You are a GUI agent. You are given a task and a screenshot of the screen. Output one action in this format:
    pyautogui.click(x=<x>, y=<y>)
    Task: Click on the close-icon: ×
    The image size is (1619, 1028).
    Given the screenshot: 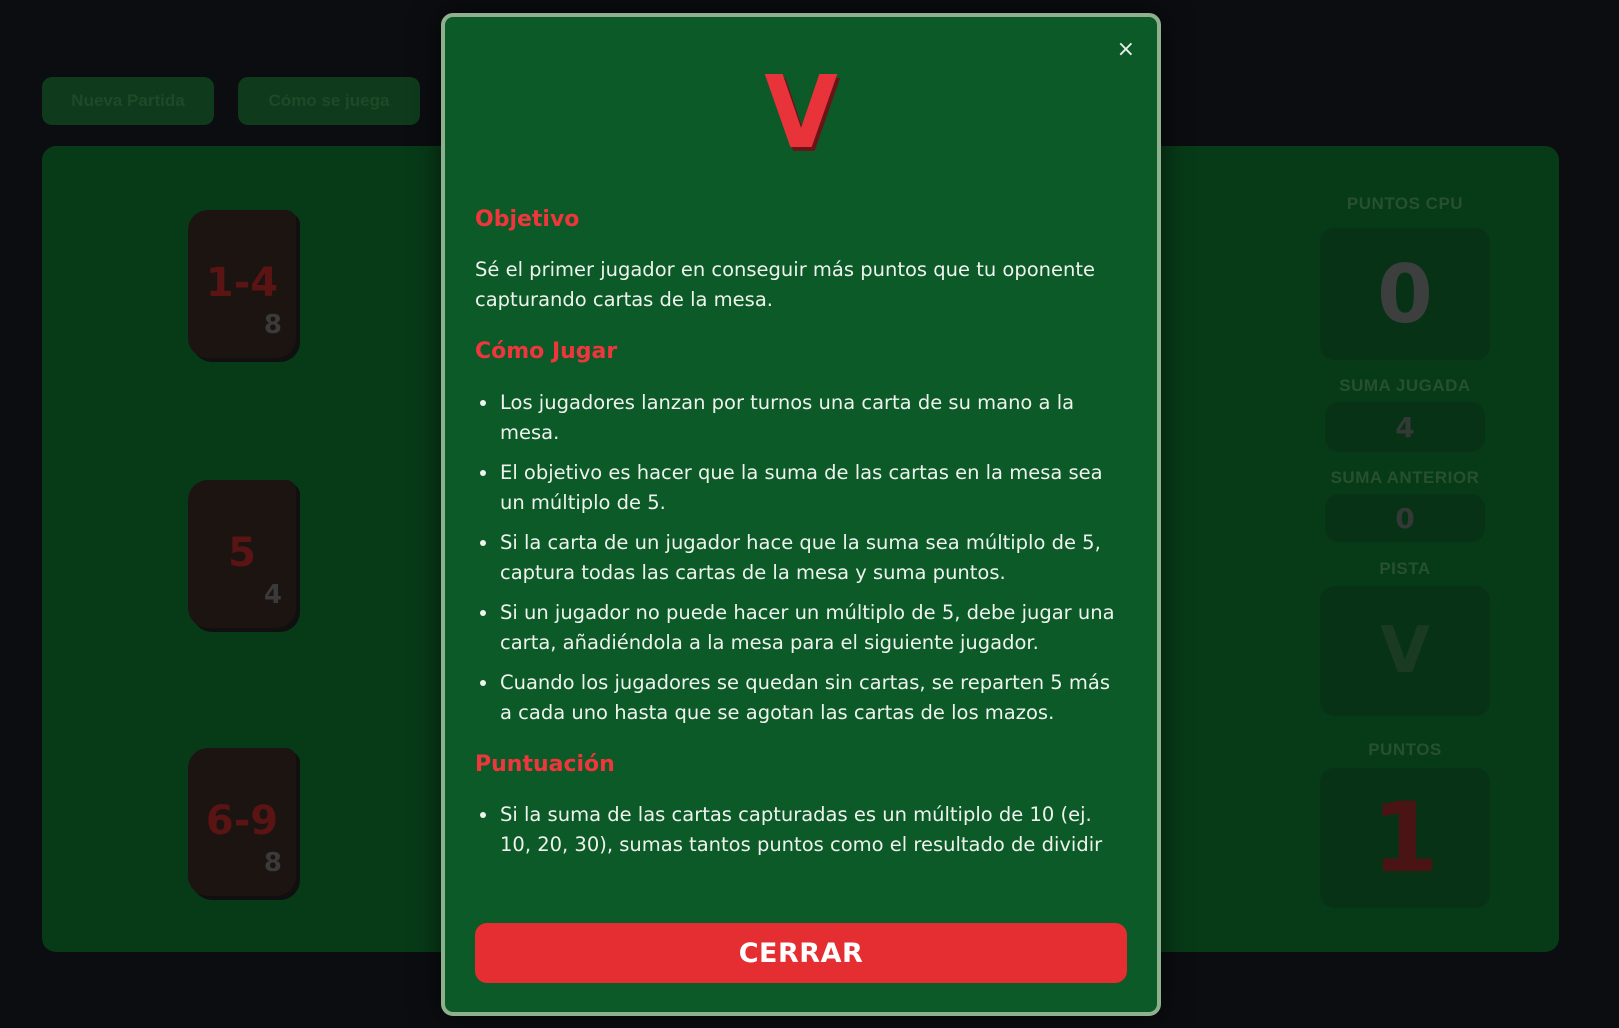 What is the action you would take?
    pyautogui.click(x=1126, y=49)
    